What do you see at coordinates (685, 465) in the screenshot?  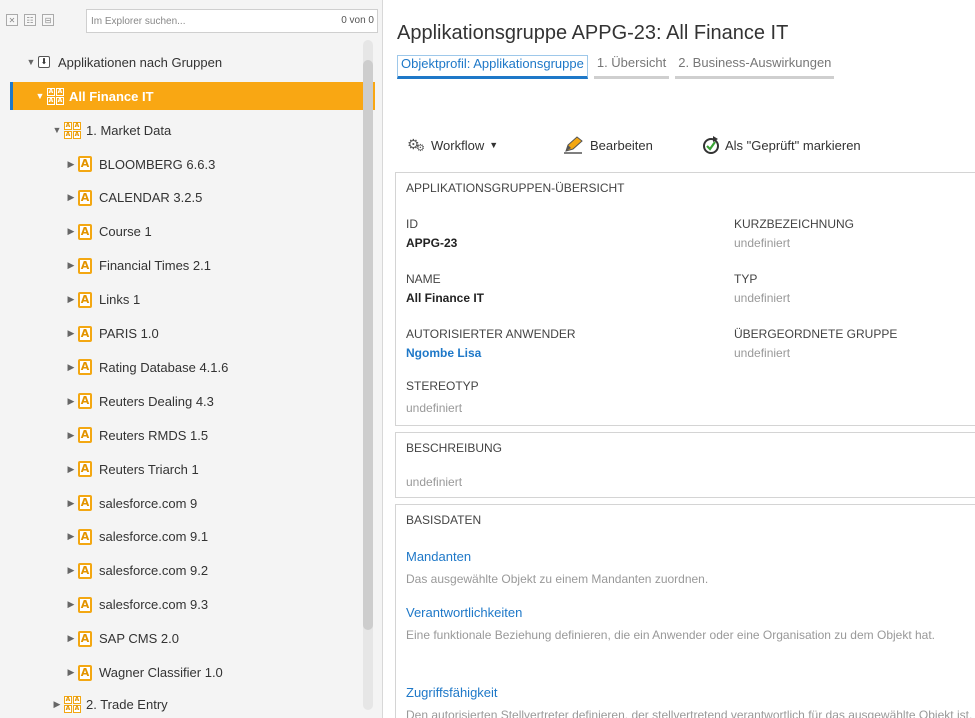 I see `description-card: BESCHREIBUNG undefiniert` at bounding box center [685, 465].